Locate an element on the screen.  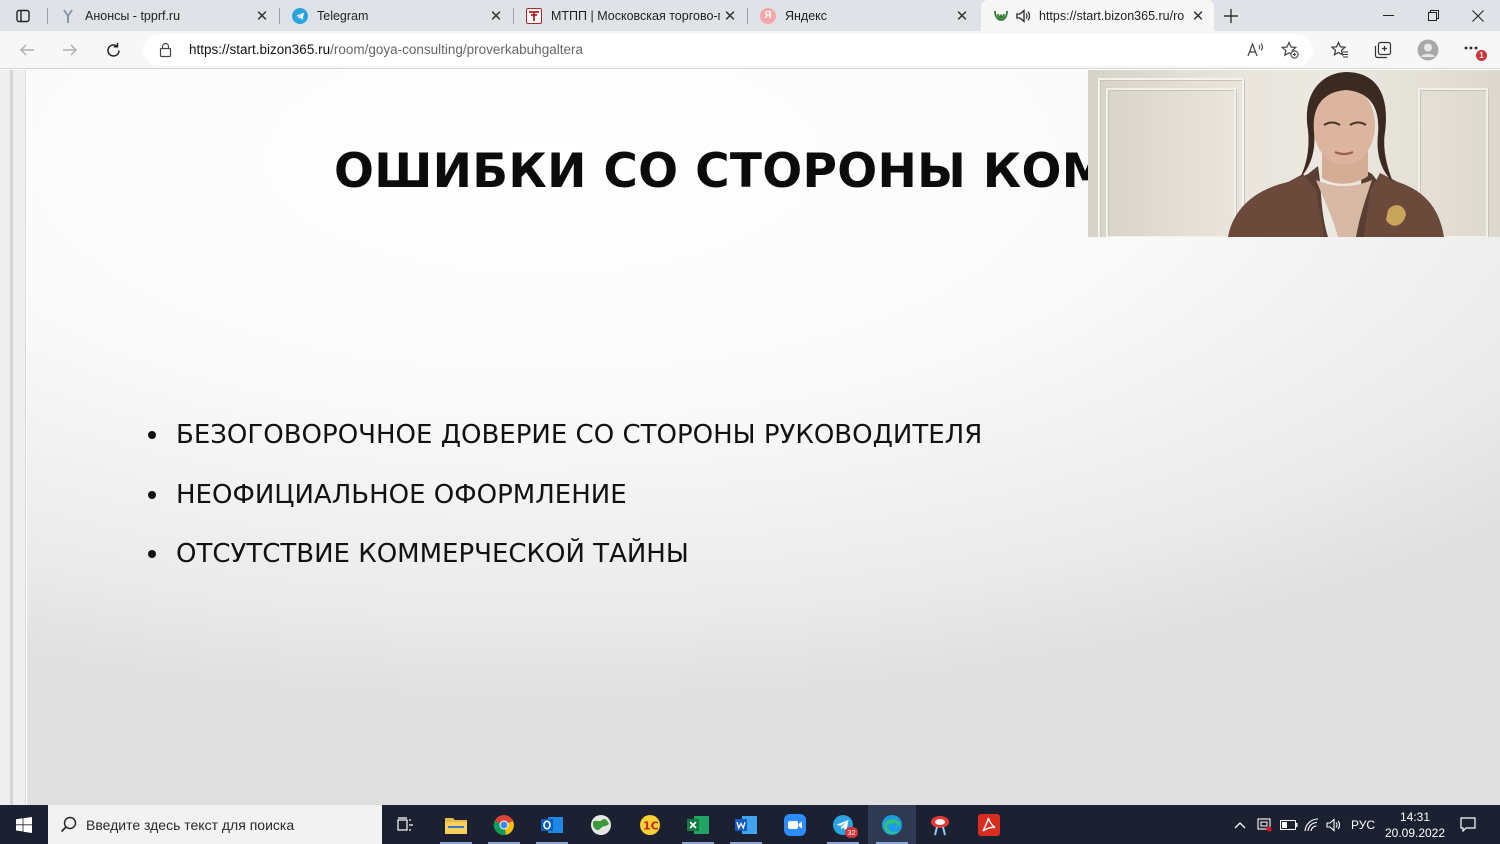
tab-tpprf: Анонсы - tpprf.ru ✕ is located at coordinates (163, 15).